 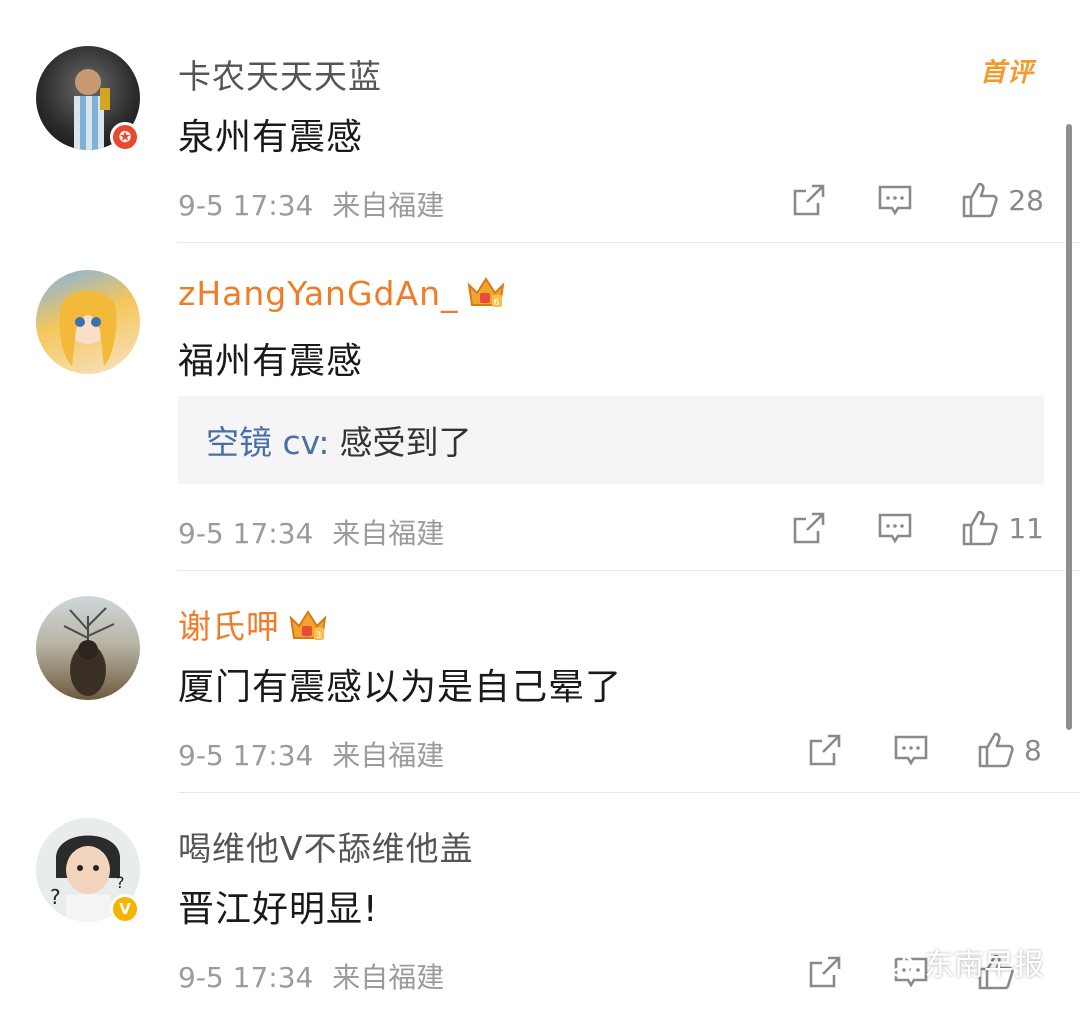 What do you see at coordinates (271, 137) in the screenshot?
I see `comment-text: 泉州有震感` at bounding box center [271, 137].